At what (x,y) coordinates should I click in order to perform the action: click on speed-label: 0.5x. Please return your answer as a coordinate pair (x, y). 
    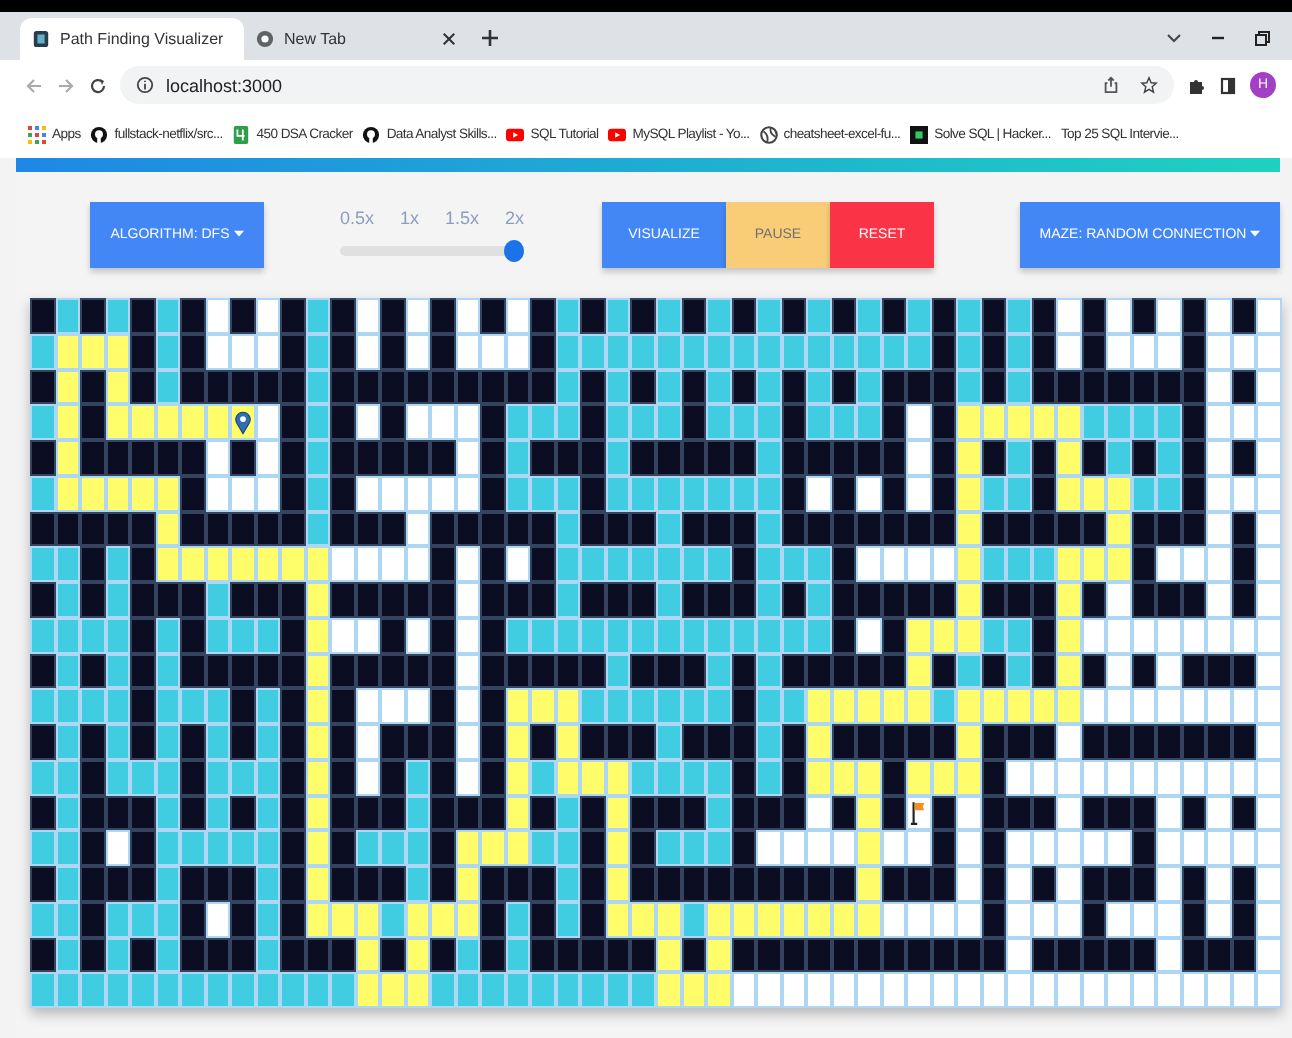
    Looking at the image, I should click on (357, 217).